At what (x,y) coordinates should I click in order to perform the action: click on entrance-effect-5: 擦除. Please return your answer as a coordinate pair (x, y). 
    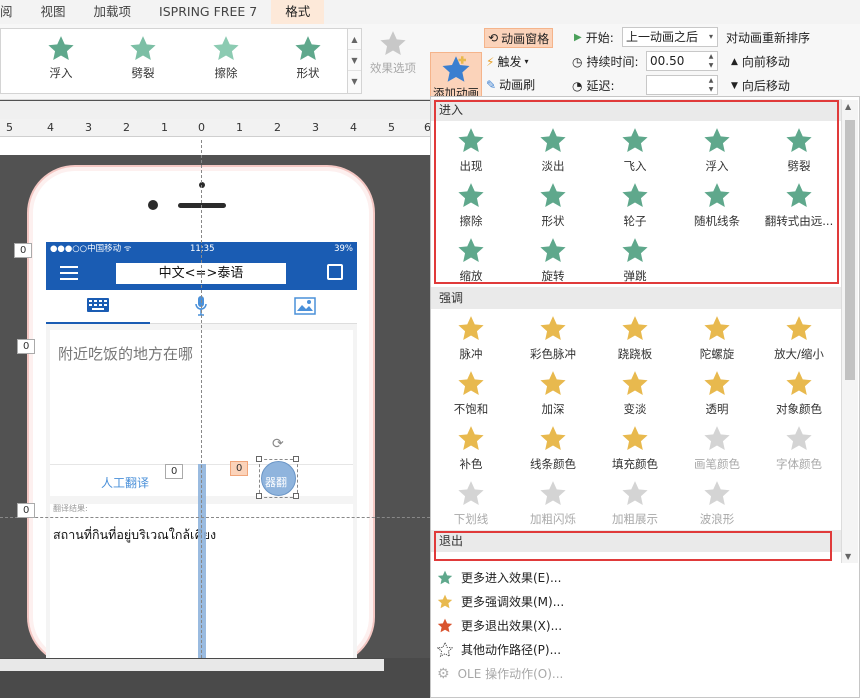
    Looking at the image, I should click on (471, 205).